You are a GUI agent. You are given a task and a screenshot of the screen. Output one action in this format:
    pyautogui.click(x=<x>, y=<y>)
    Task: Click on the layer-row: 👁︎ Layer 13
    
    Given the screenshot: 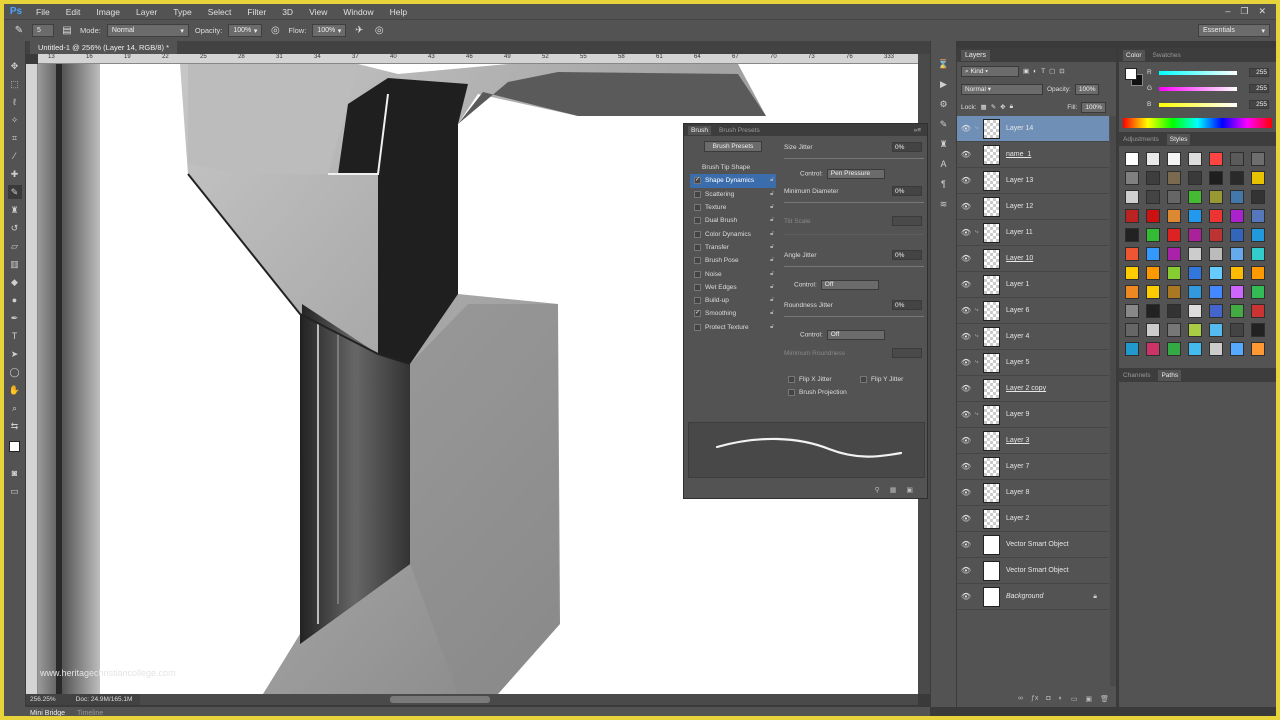 What is the action you would take?
    pyautogui.click(x=1033, y=181)
    